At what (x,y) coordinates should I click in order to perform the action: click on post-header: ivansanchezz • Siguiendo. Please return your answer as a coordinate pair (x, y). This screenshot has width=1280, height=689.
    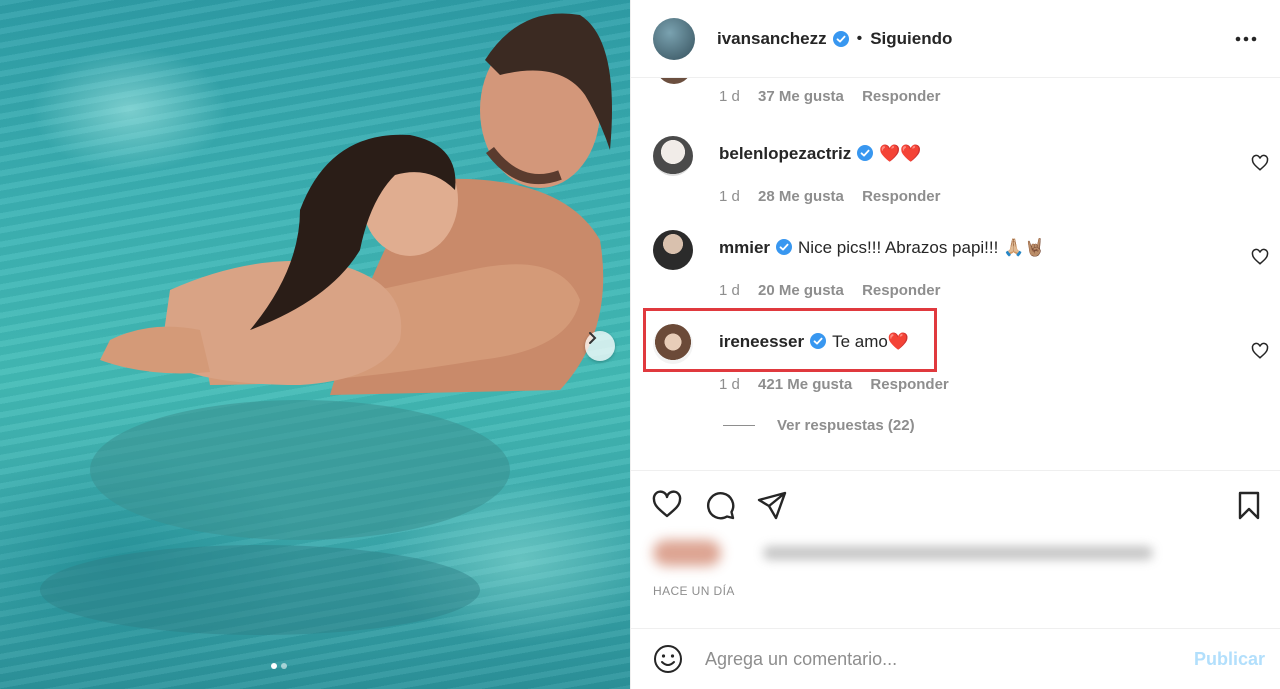
    Looking at the image, I should click on (955, 39).